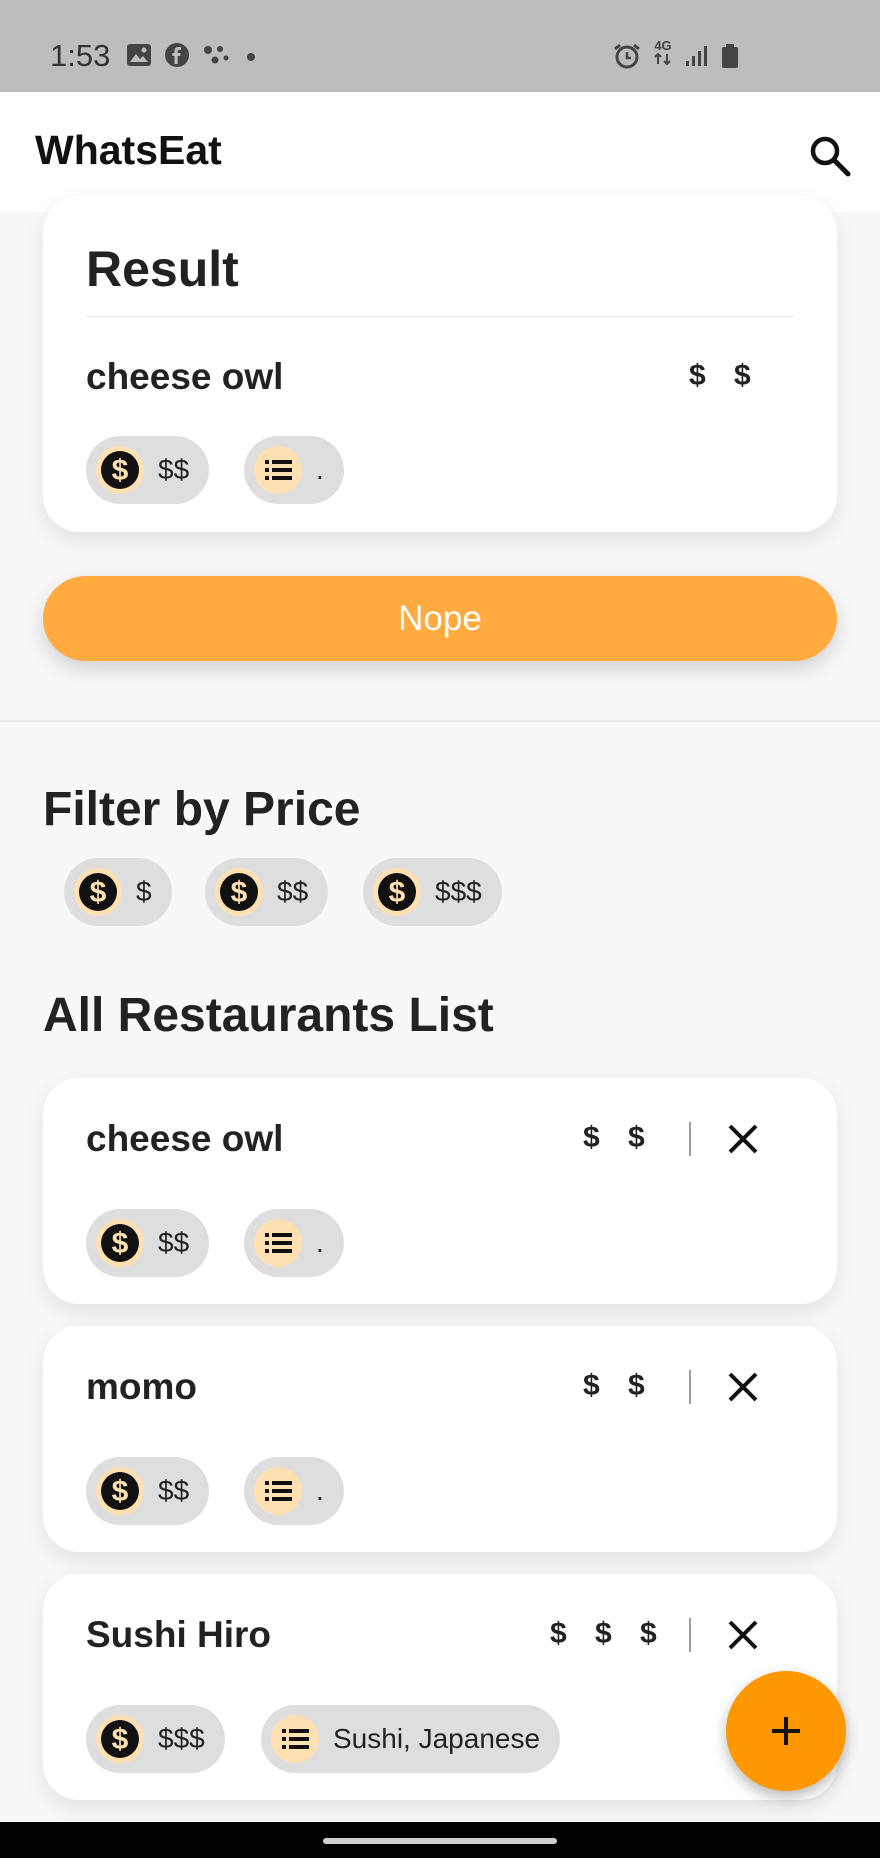 This screenshot has height=1858, width=880. Describe the element at coordinates (440, 721) in the screenshot. I see `section-divider` at that location.